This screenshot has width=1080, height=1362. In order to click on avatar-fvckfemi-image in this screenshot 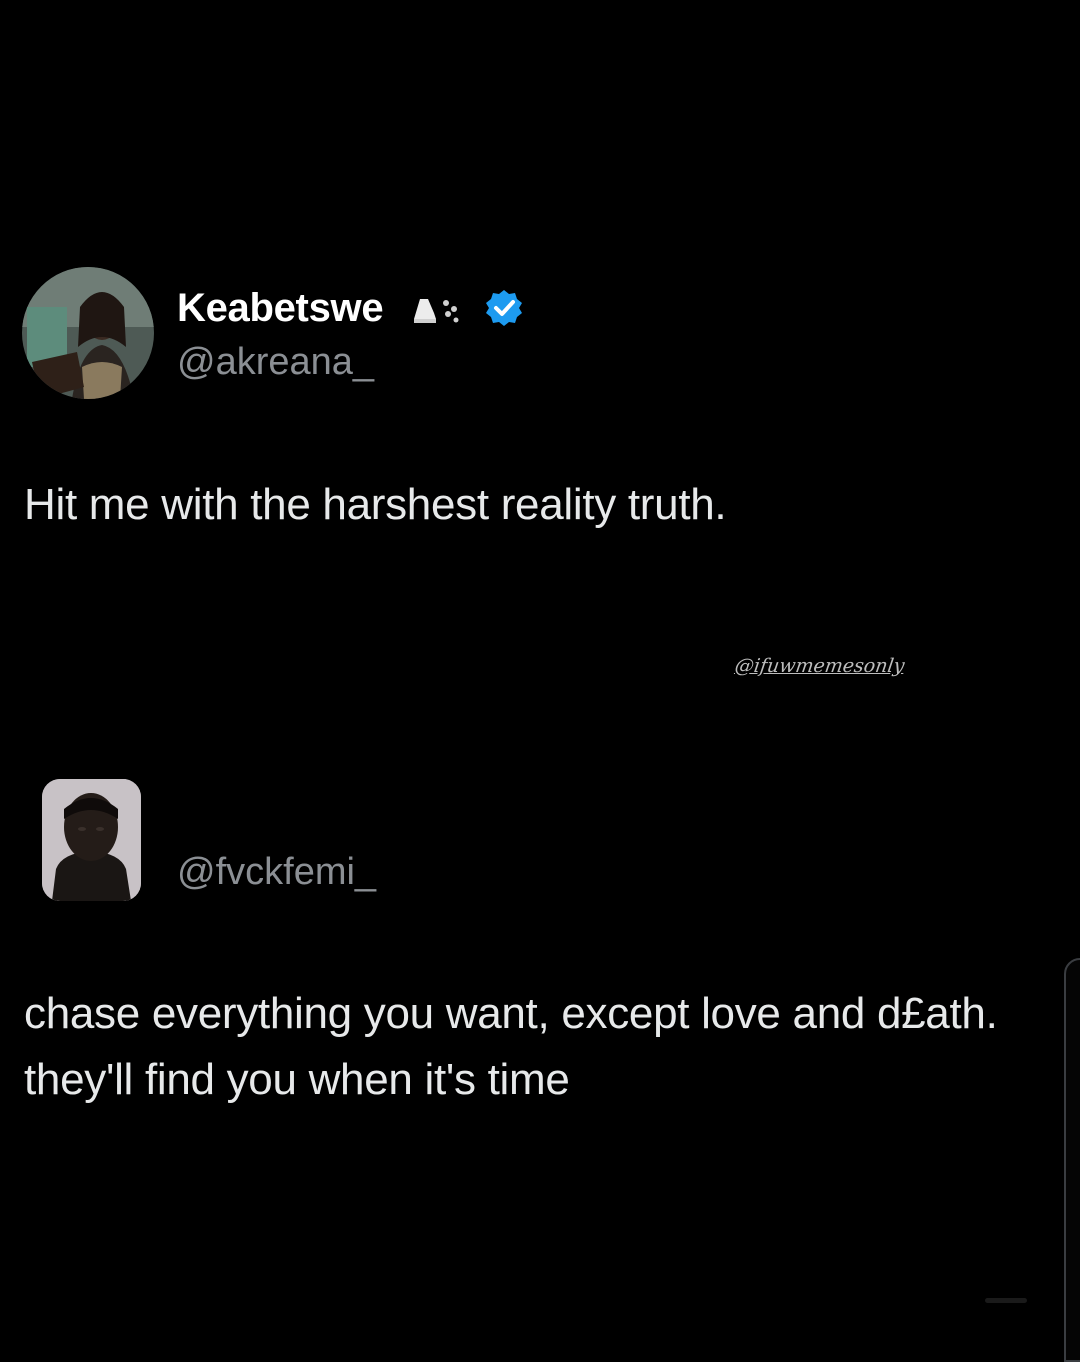, I will do `click(91, 840)`.